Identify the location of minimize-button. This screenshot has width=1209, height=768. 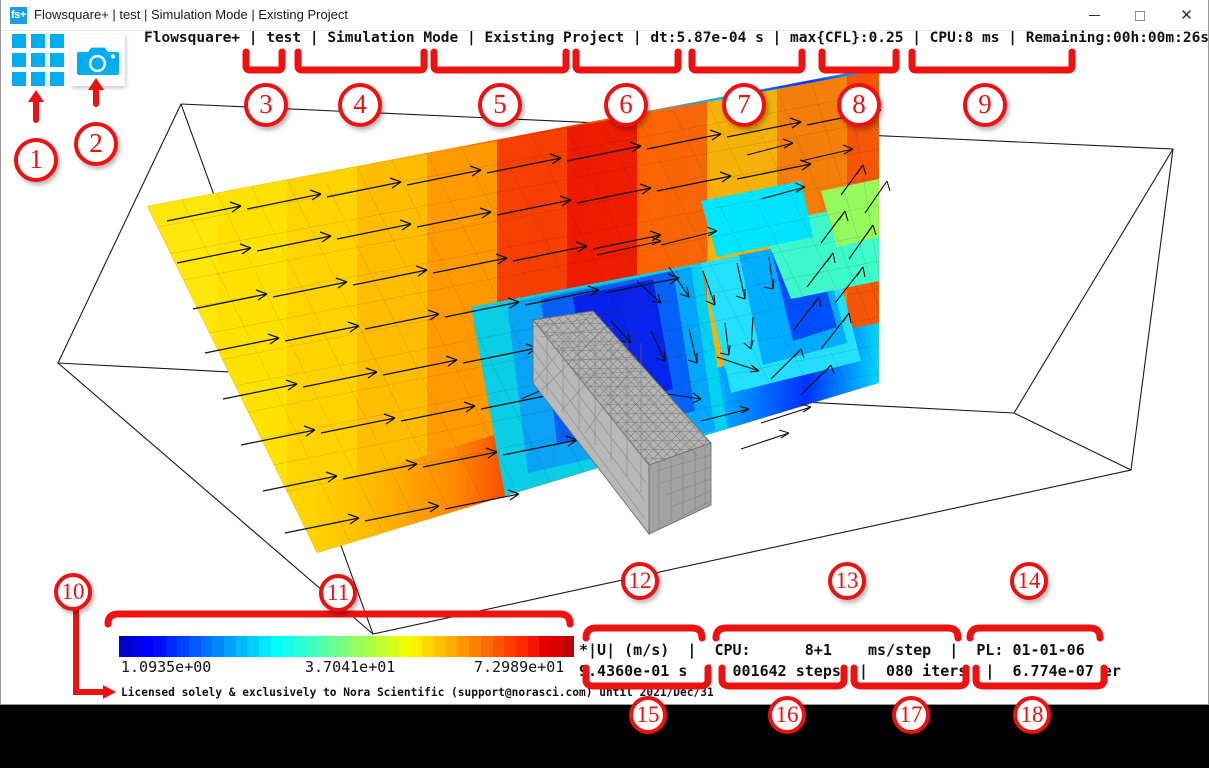
(1094, 15).